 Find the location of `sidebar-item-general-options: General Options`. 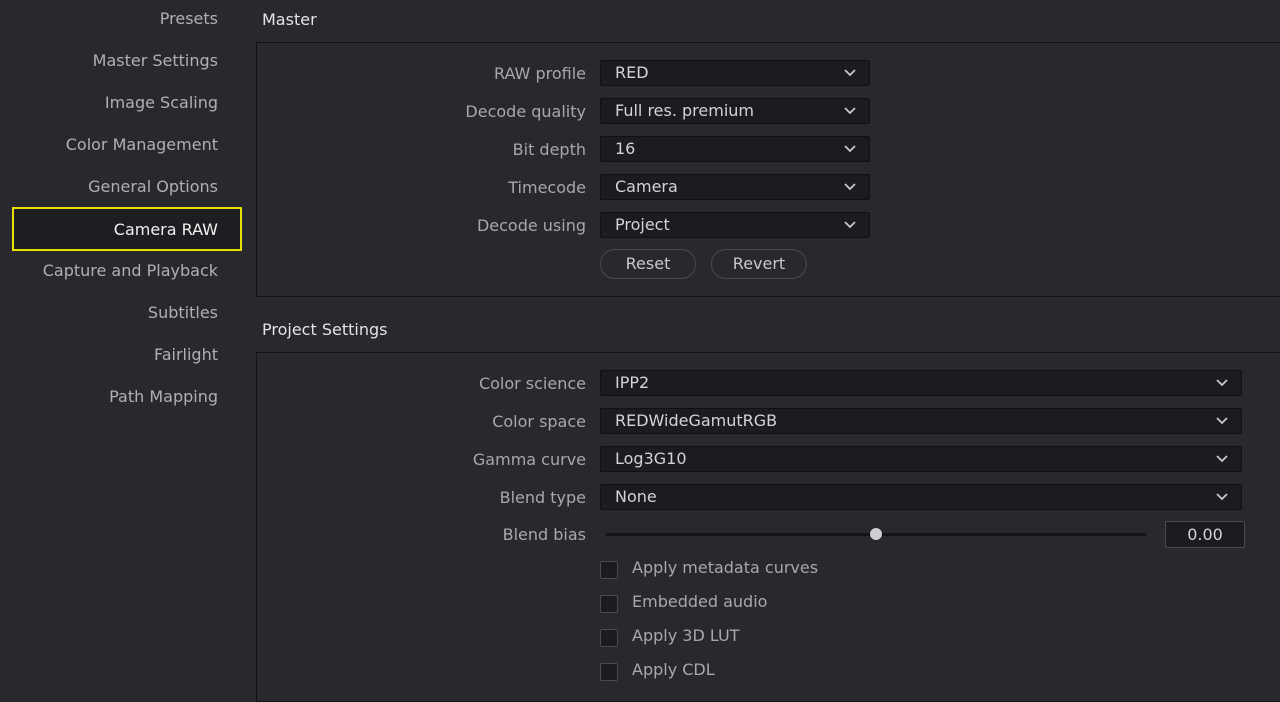

sidebar-item-general-options: General Options is located at coordinates (153, 187).